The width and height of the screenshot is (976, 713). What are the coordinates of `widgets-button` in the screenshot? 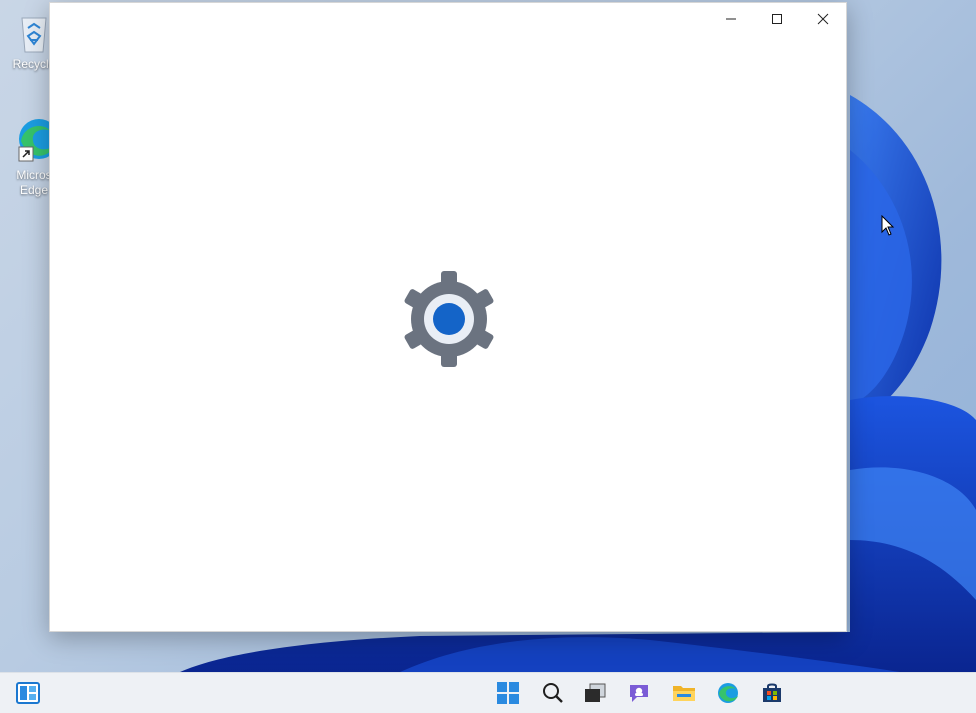 It's located at (28, 693).